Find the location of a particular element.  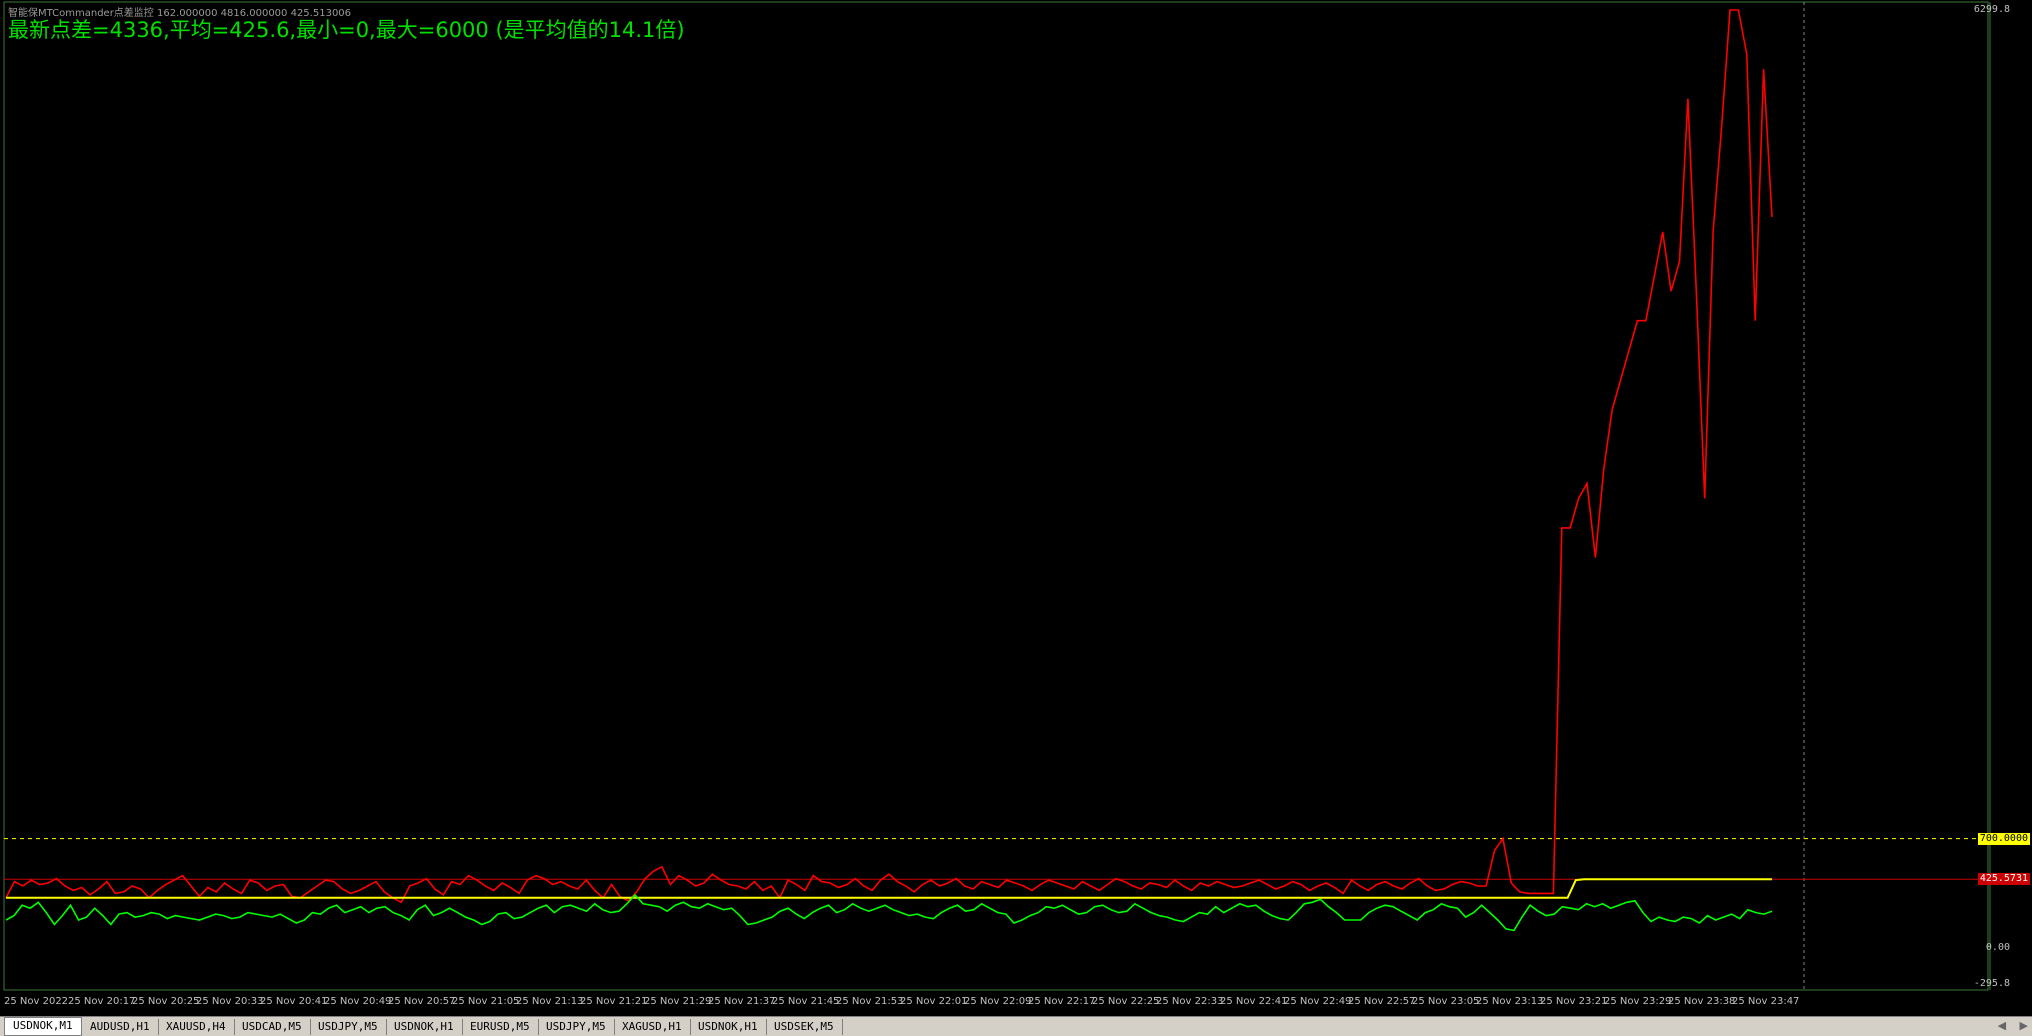

time-axis-label: 25 Nov 22:33 is located at coordinates (1190, 1001).